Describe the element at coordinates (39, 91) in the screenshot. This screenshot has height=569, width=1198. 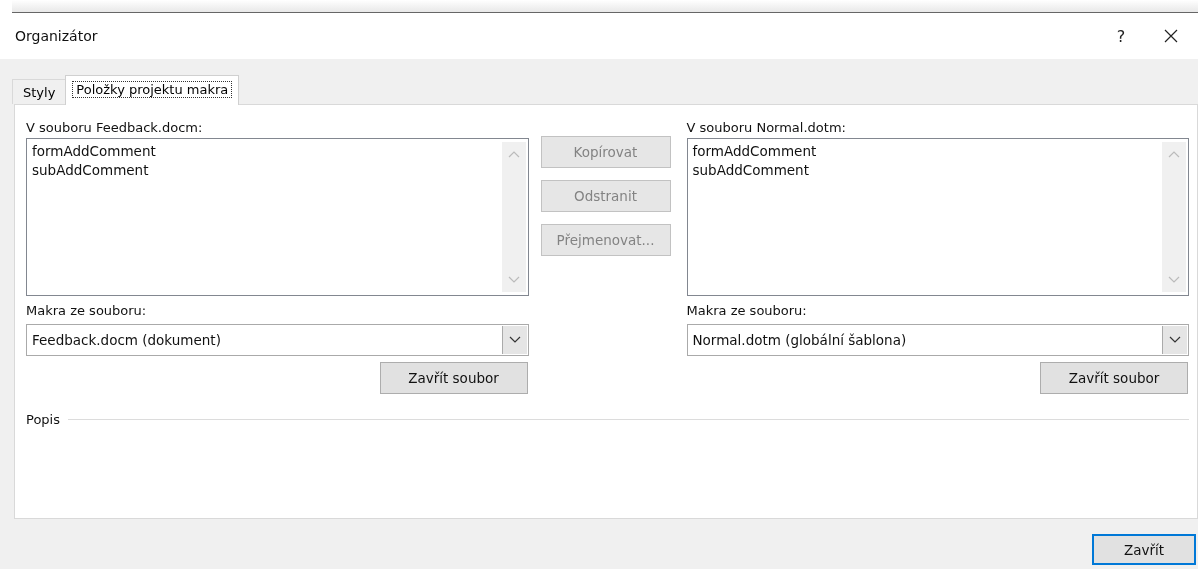
I see `tab: Styly` at that location.